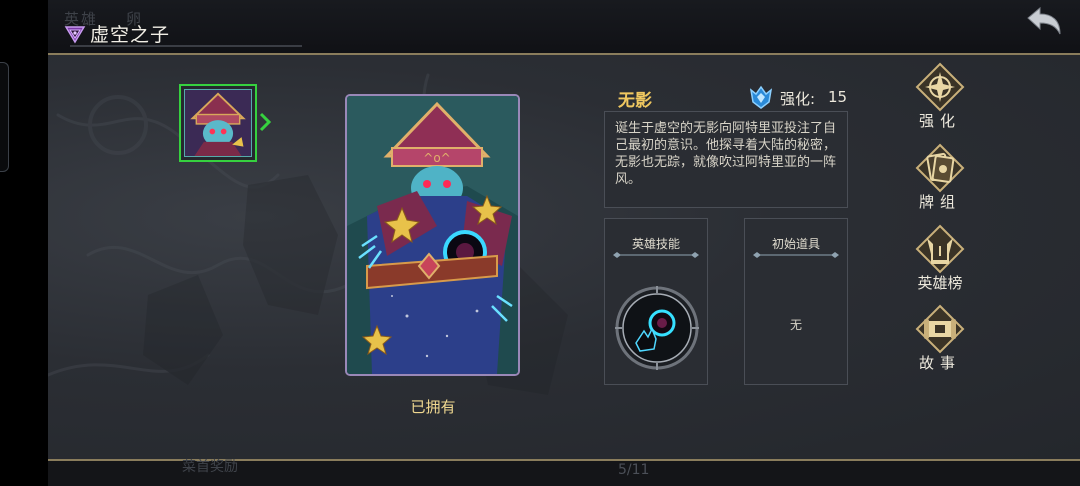 Image resolution: width=1080 pixels, height=486 pixels. Describe the element at coordinates (940, 168) in the screenshot. I see `deck-cards-icon` at that location.